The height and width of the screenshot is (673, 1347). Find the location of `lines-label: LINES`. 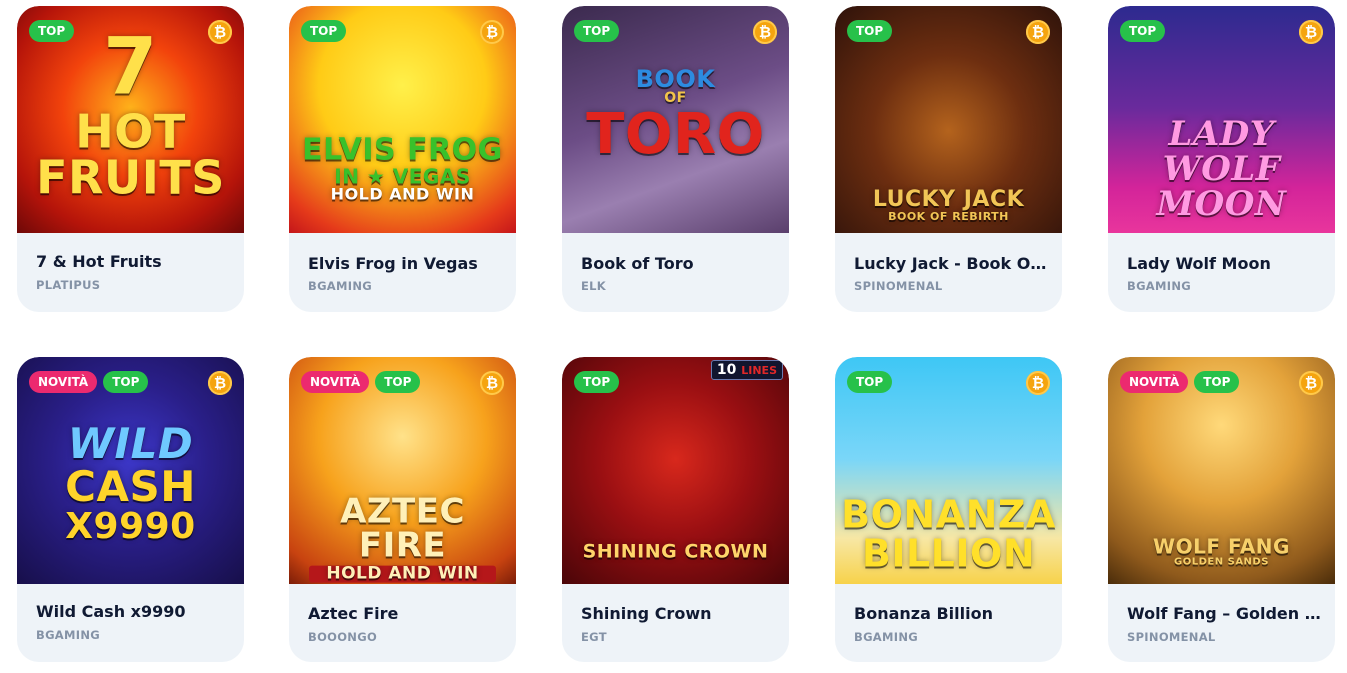

lines-label: LINES is located at coordinates (759, 370).